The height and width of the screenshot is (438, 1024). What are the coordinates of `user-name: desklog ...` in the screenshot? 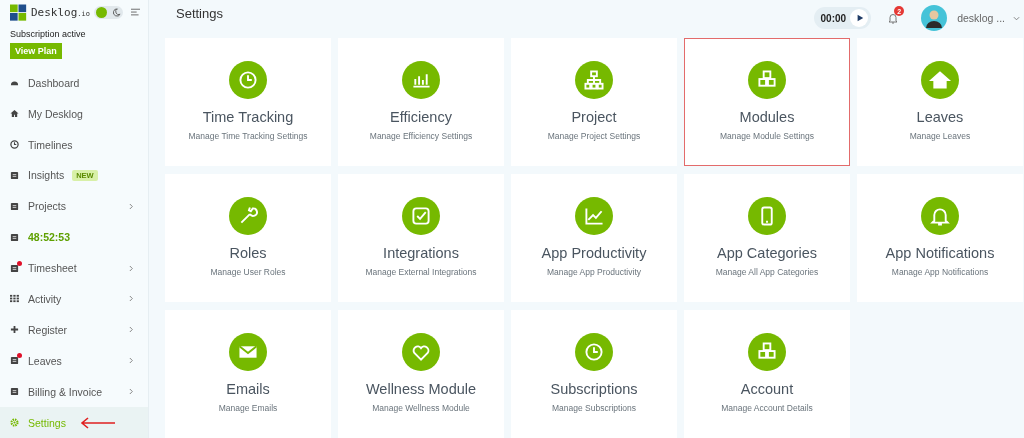 It's located at (981, 18).